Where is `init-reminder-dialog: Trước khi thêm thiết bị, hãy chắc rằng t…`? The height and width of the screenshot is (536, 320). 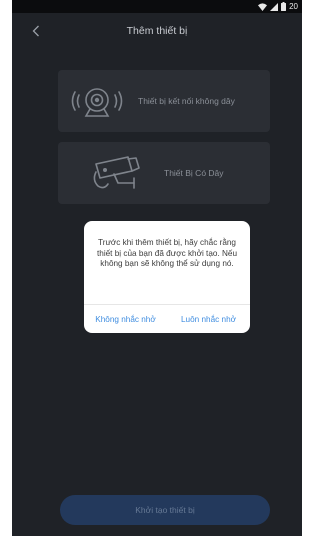
init-reminder-dialog: Trước khi thêm thiết bị, hãy chắc rằng t… is located at coordinates (167, 277).